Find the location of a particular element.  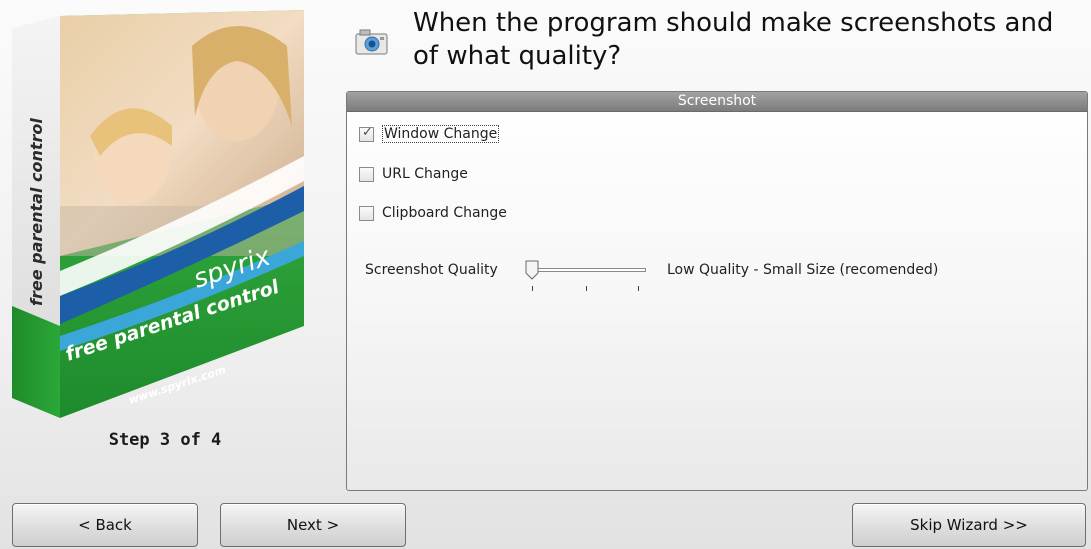

camera-icon is located at coordinates (371, 42).